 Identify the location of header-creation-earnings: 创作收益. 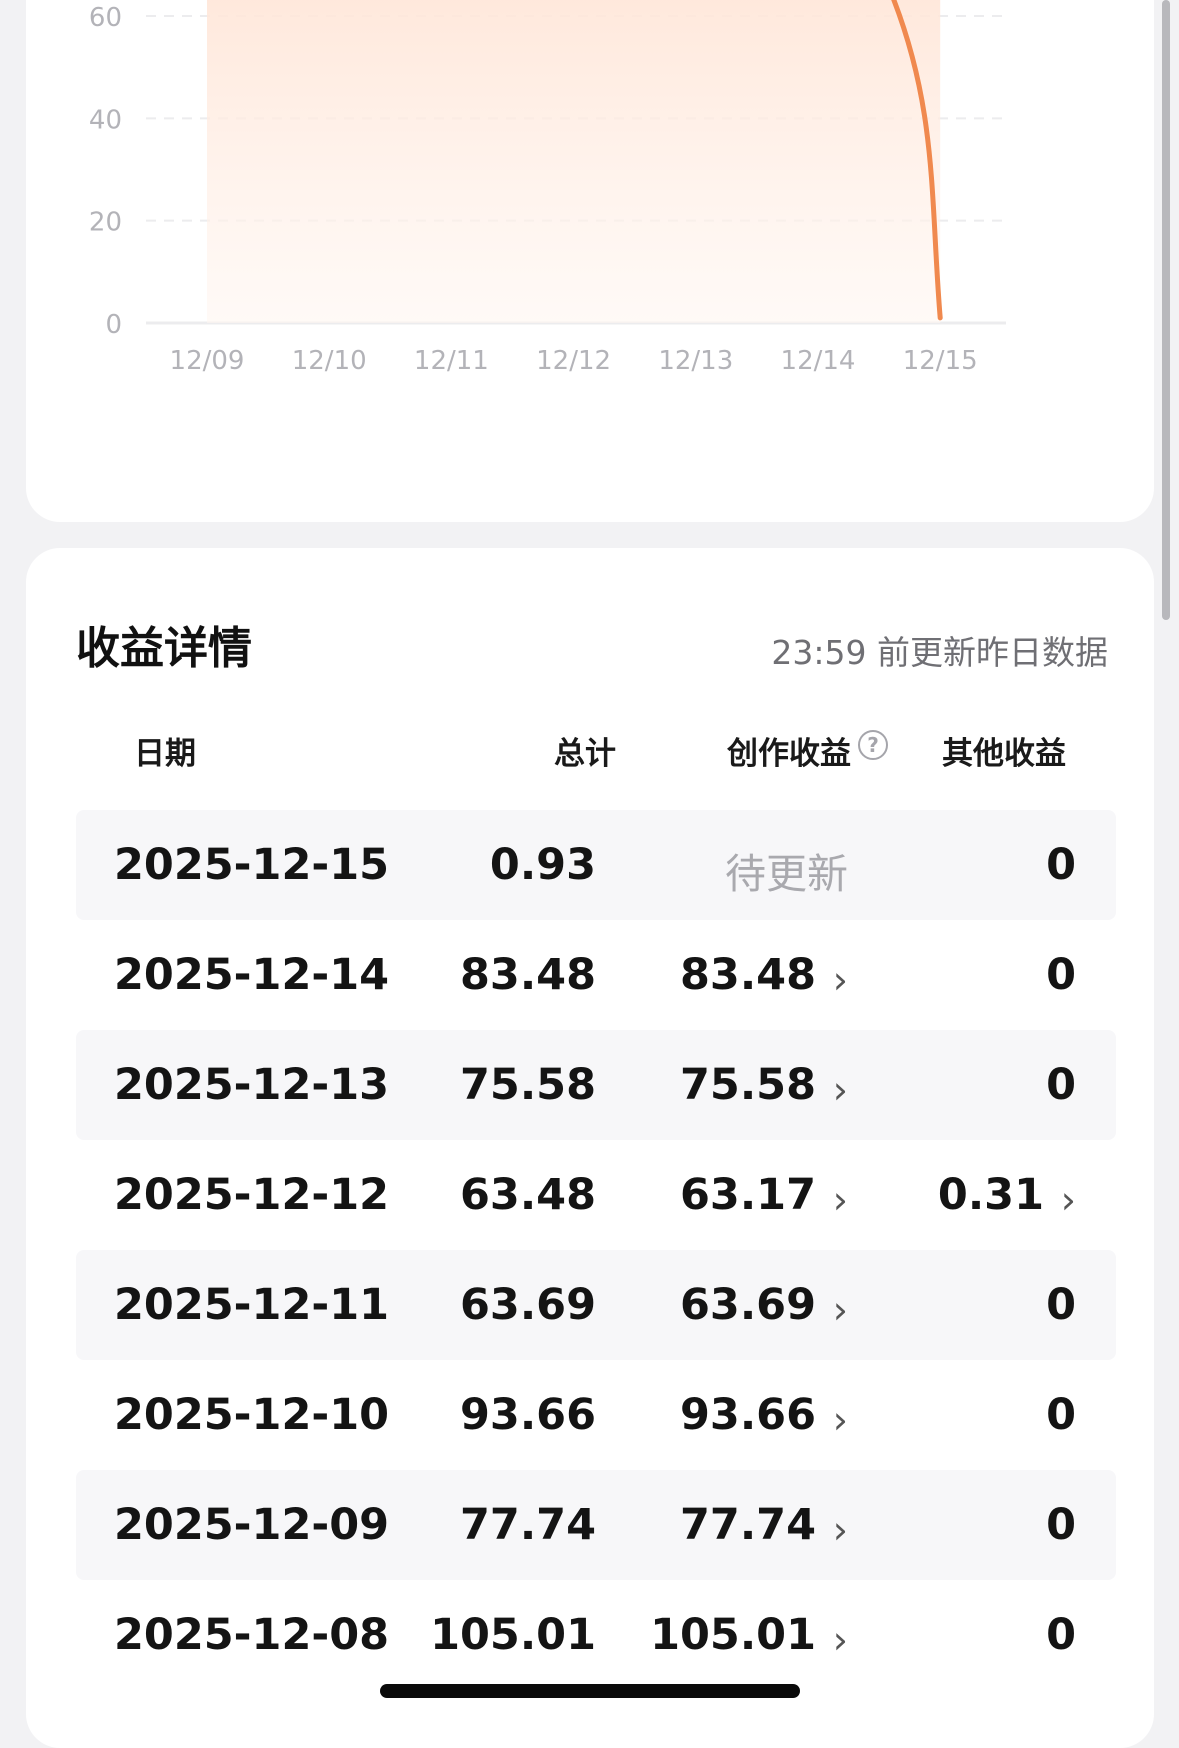
(789, 754).